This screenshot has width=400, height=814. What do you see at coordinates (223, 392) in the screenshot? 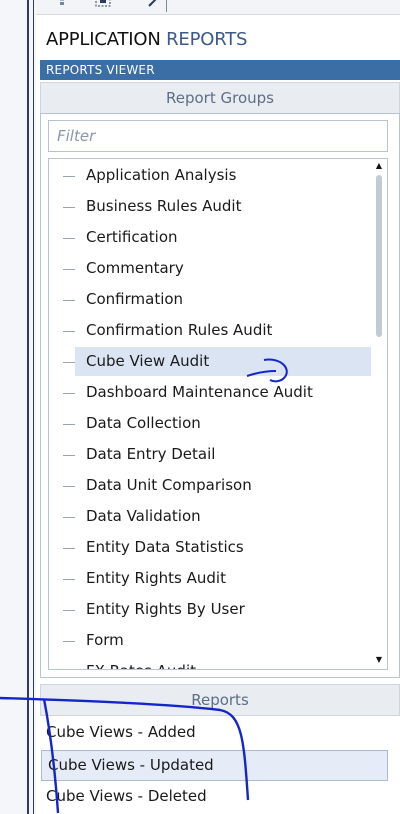
I see `report-group-item: Dashboard Maintenance Audit` at bounding box center [223, 392].